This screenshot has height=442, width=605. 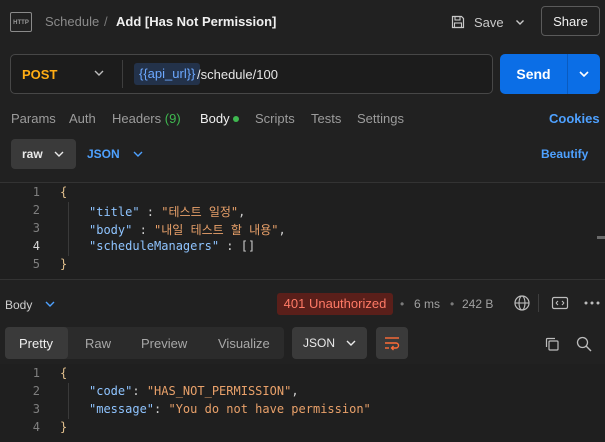 I want to click on json-value: "HAS_NOT_PERMISSION", so click(x=219, y=391).